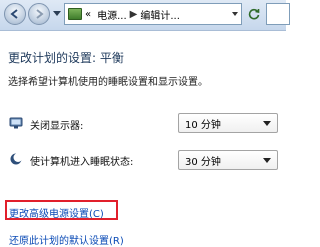 The height and width of the screenshot is (247, 320). What do you see at coordinates (108, 82) in the screenshot?
I see `page-description: 选择希望计算机使用的睡眠设置和显示设置。` at bounding box center [108, 82].